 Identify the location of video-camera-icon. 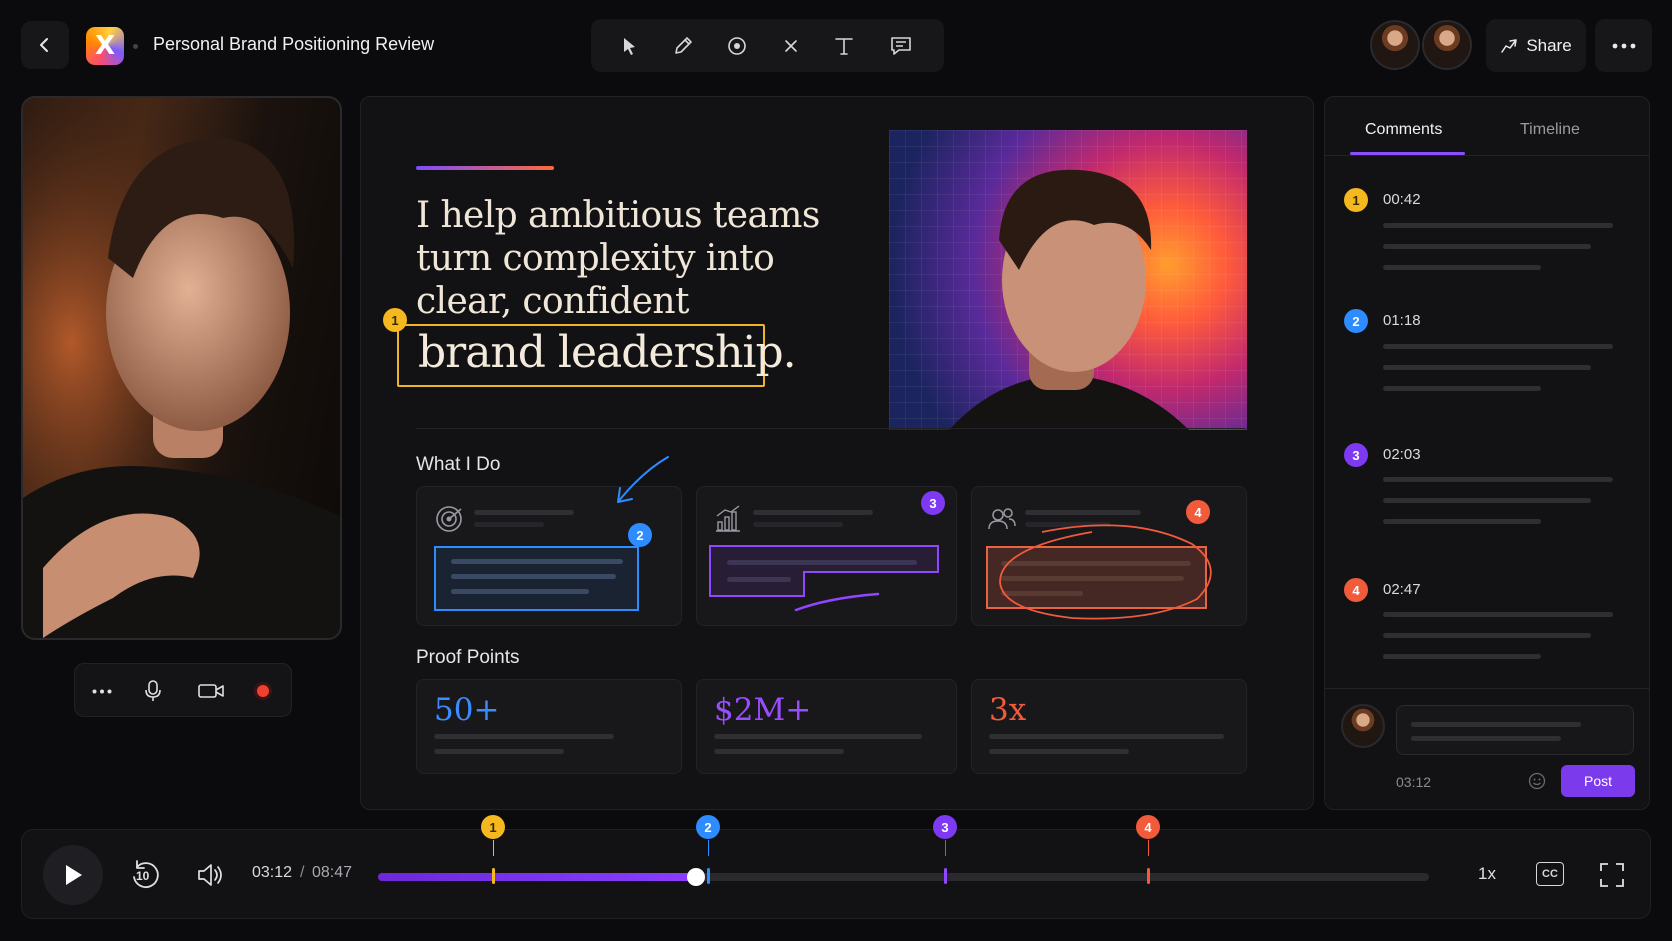
(211, 691).